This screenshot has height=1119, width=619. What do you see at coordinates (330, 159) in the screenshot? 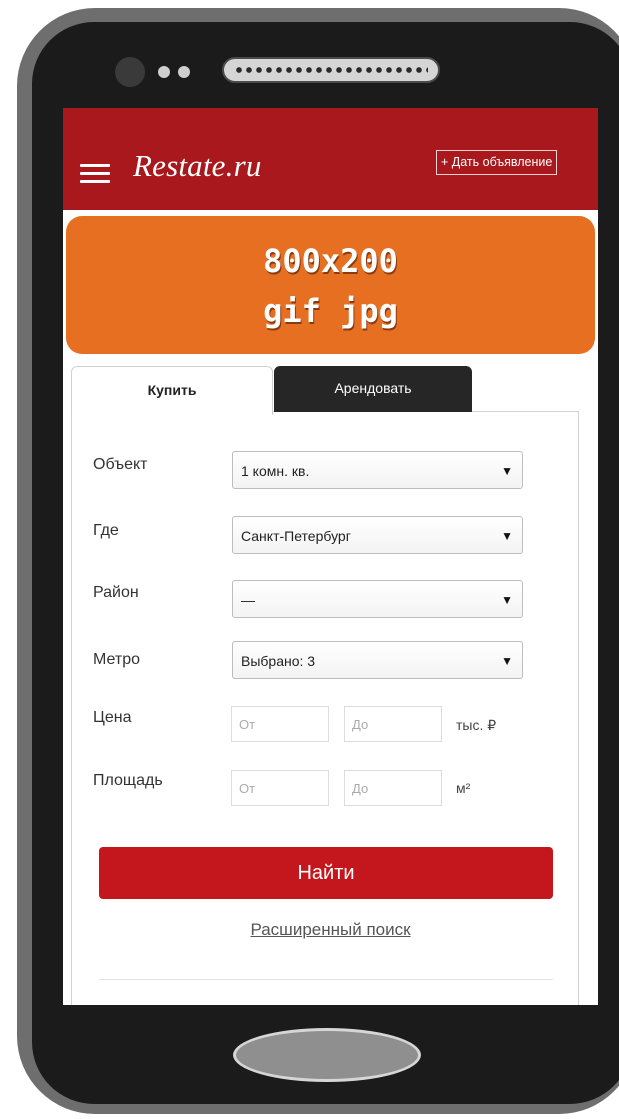
I see `site-header: Restate.ru + Дать объявление` at bounding box center [330, 159].